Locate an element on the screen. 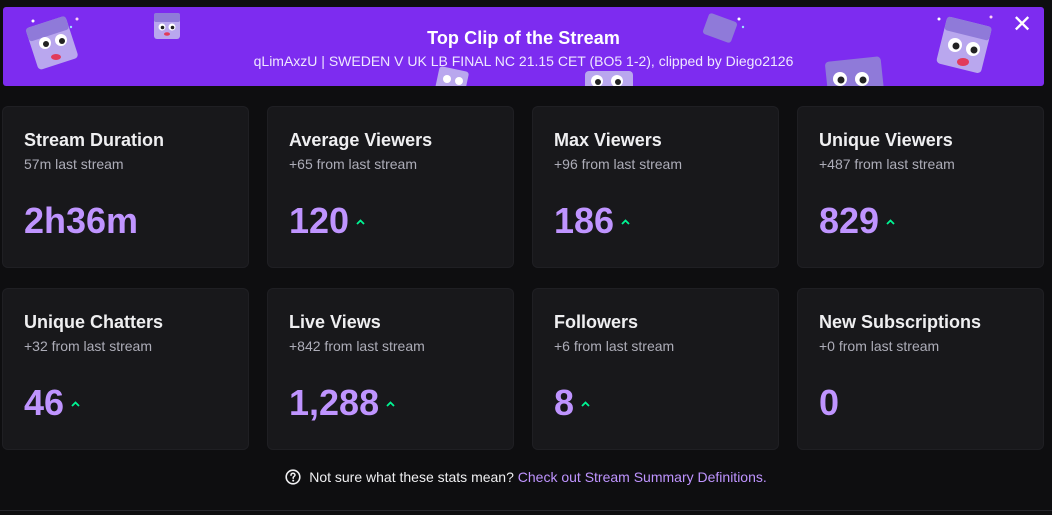  stat-card-average-viewers: Average Viewers +65 from last stream 120 is located at coordinates (390, 187).